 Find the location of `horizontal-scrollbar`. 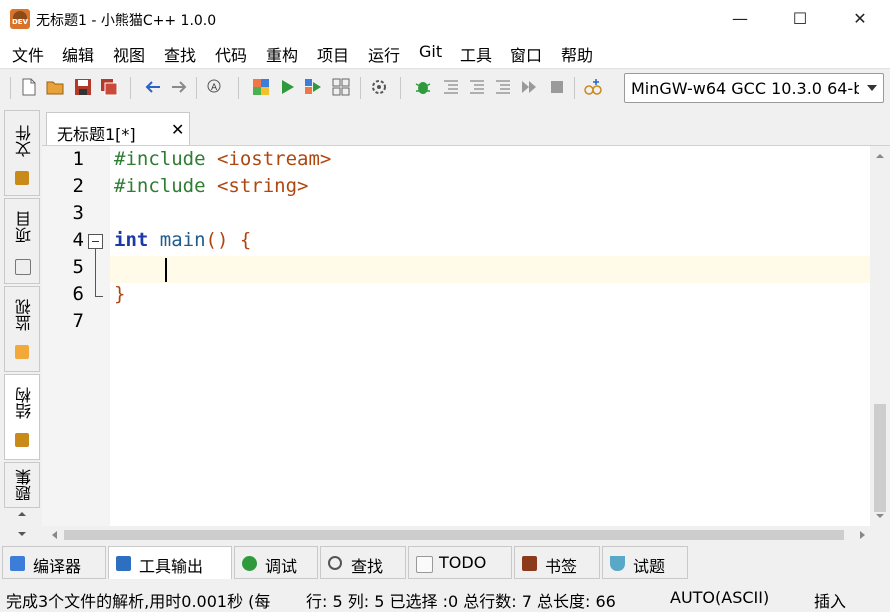

horizontal-scrollbar is located at coordinates (466, 535).